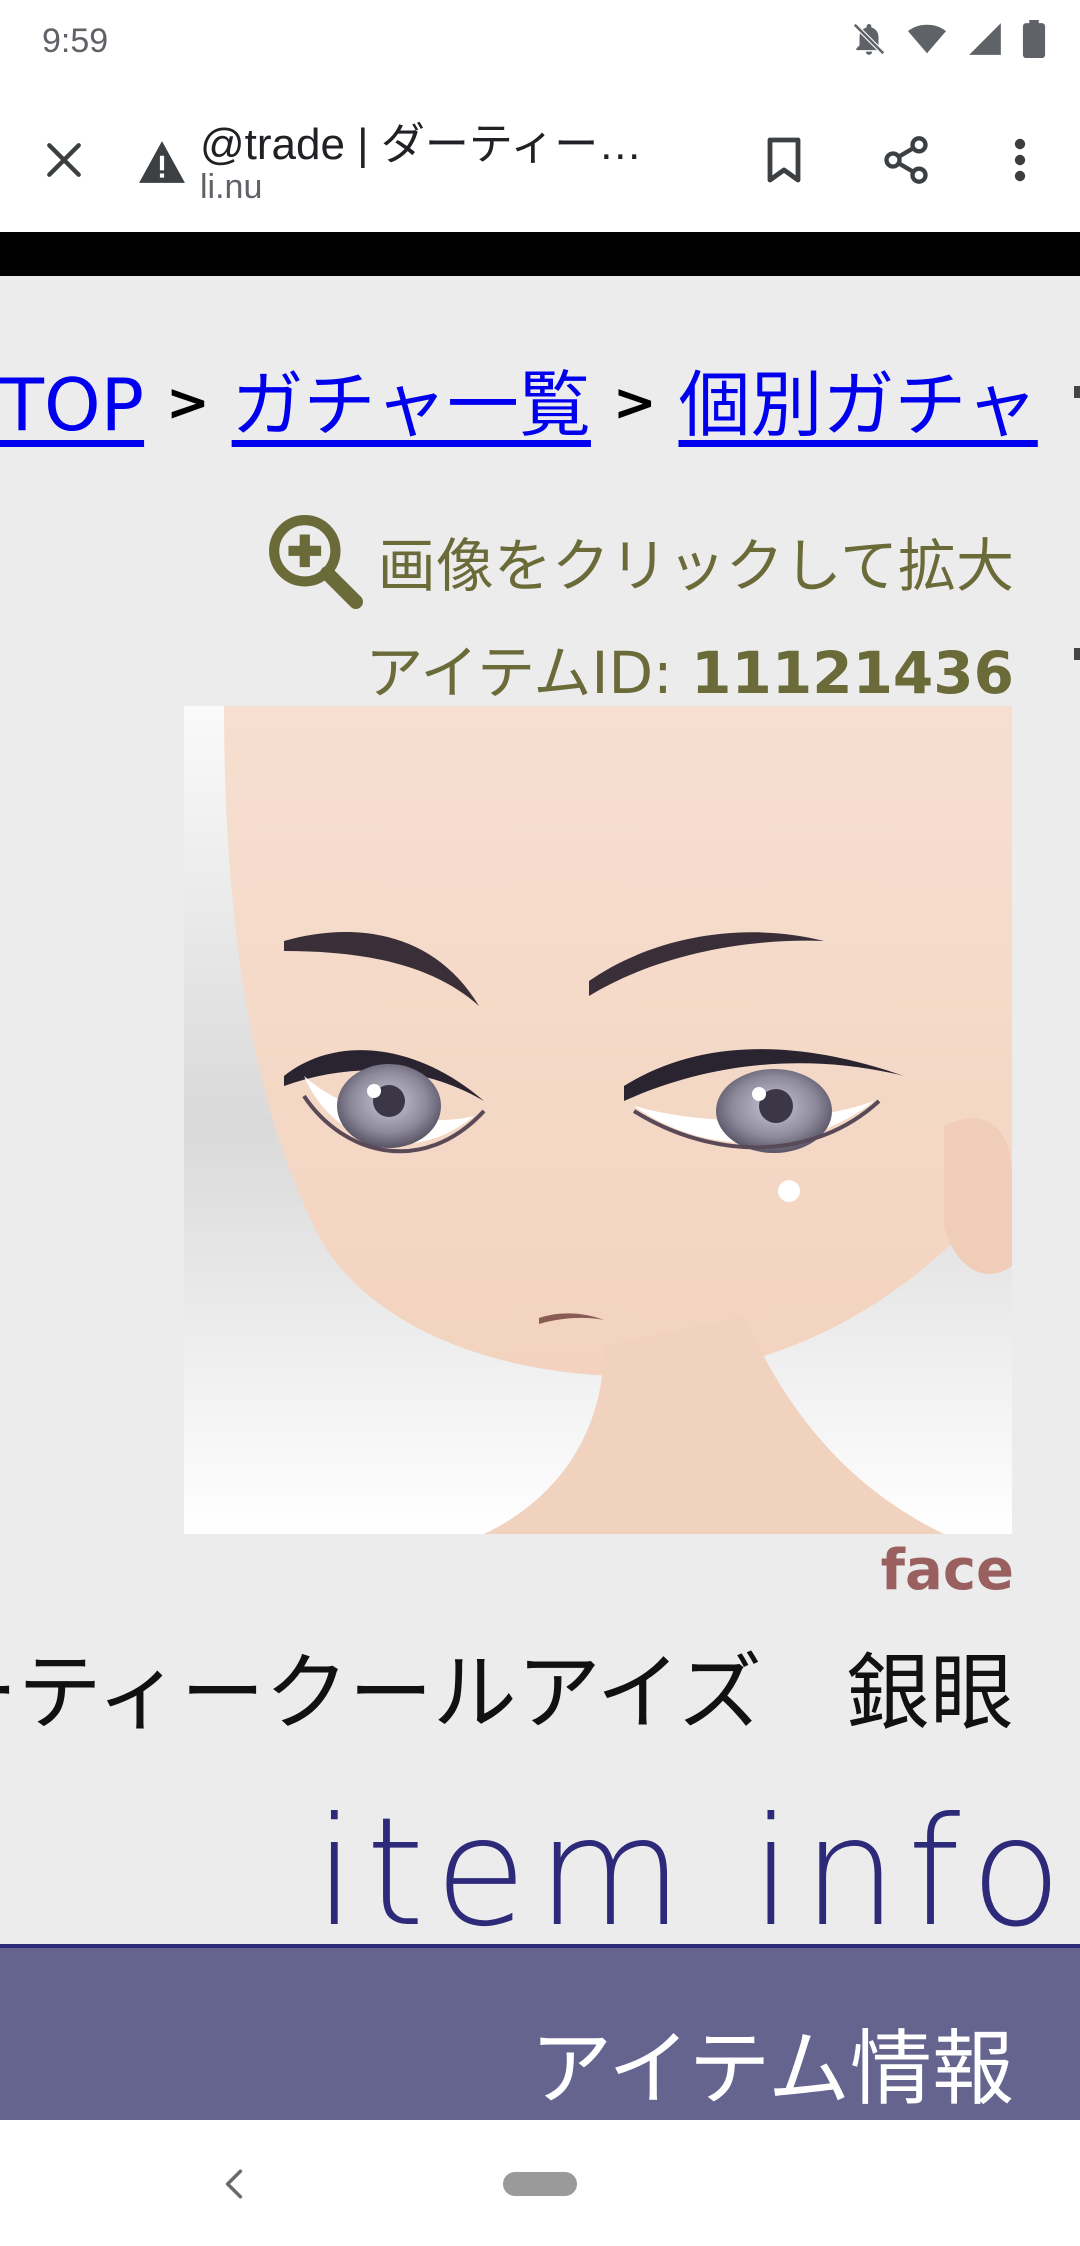  I want to click on more-vert-icon, so click(1020, 160).